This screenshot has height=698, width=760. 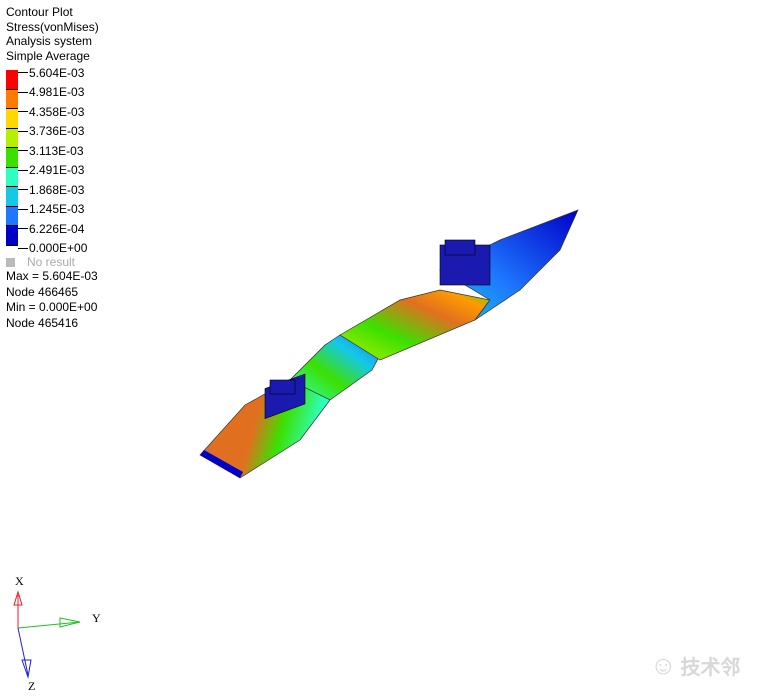 What do you see at coordinates (96, 618) in the screenshot?
I see `axis-y-label: Y` at bounding box center [96, 618].